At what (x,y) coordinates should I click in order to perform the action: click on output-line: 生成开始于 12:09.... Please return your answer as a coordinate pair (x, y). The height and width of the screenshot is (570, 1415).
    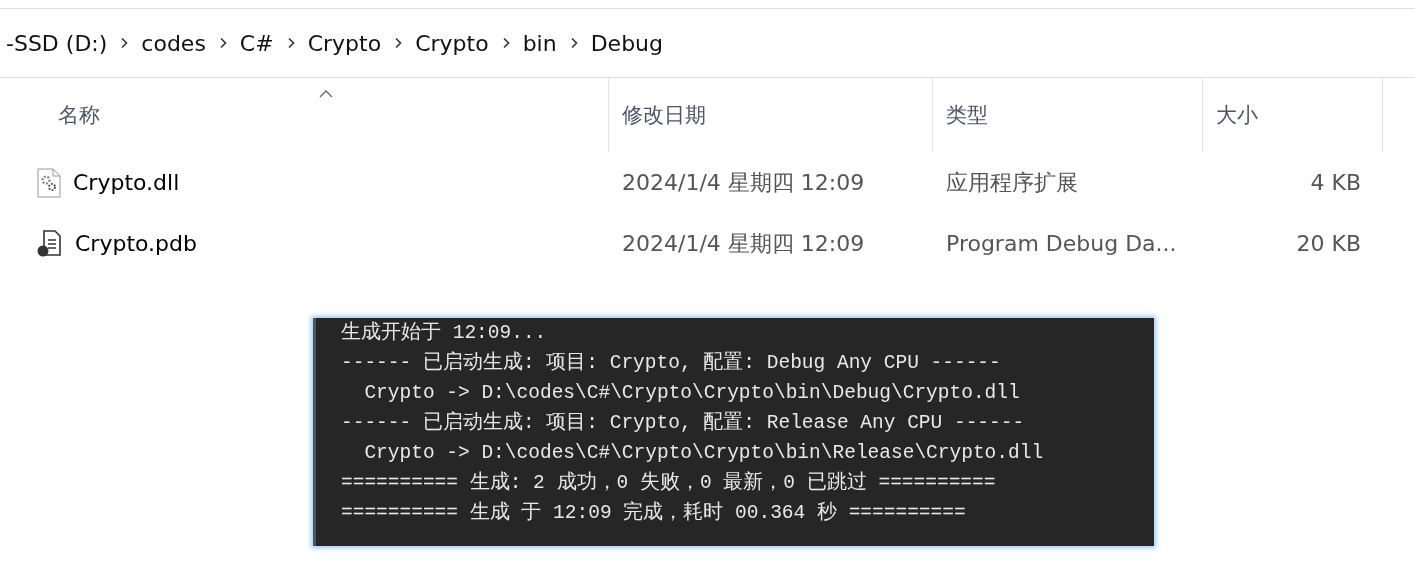
    Looking at the image, I should click on (444, 333).